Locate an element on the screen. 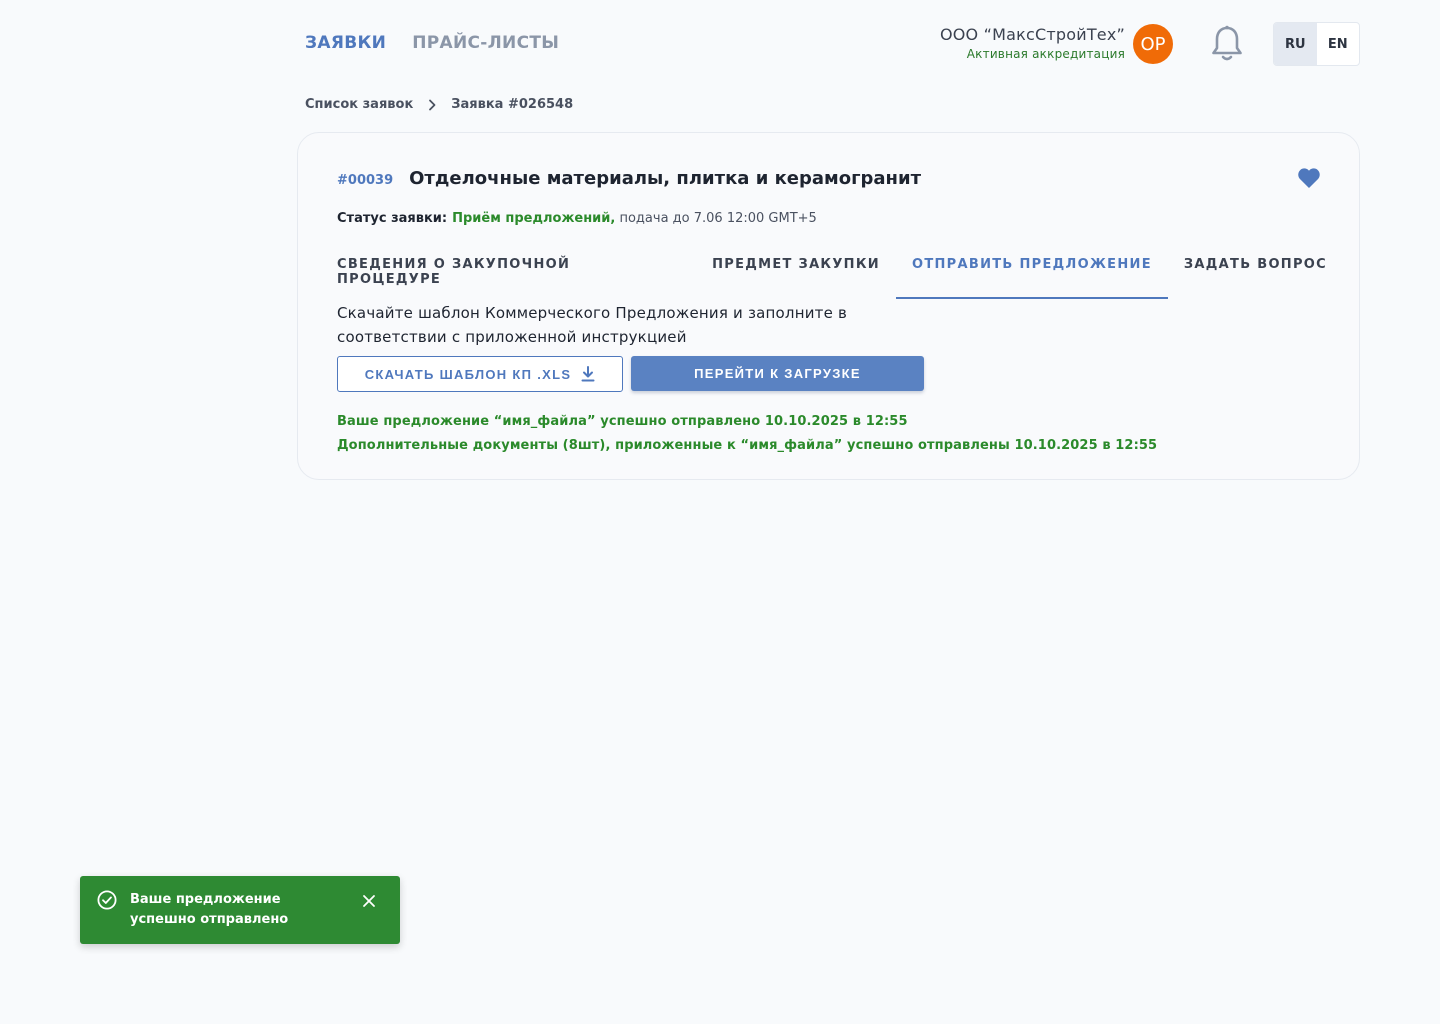  breadcrumb-request-list: Список заявок is located at coordinates (359, 104).